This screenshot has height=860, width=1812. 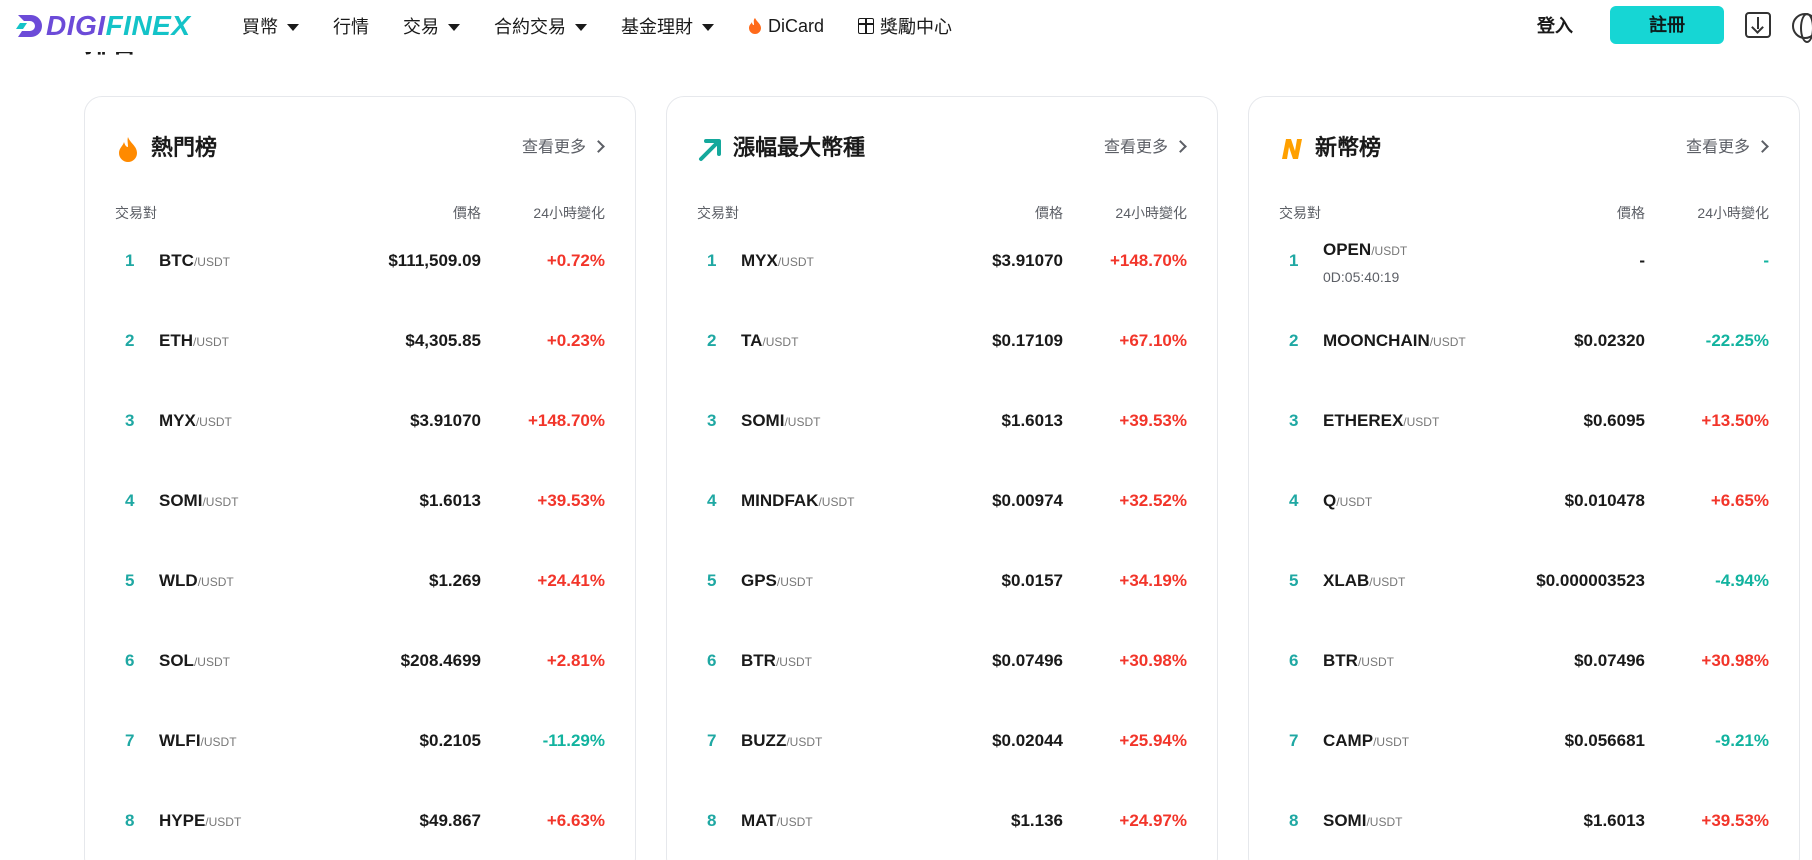 What do you see at coordinates (1524, 355) in the screenshot?
I see `table-row: 2 MOONCHAIN/USDT $0.02320 -22.25%` at bounding box center [1524, 355].